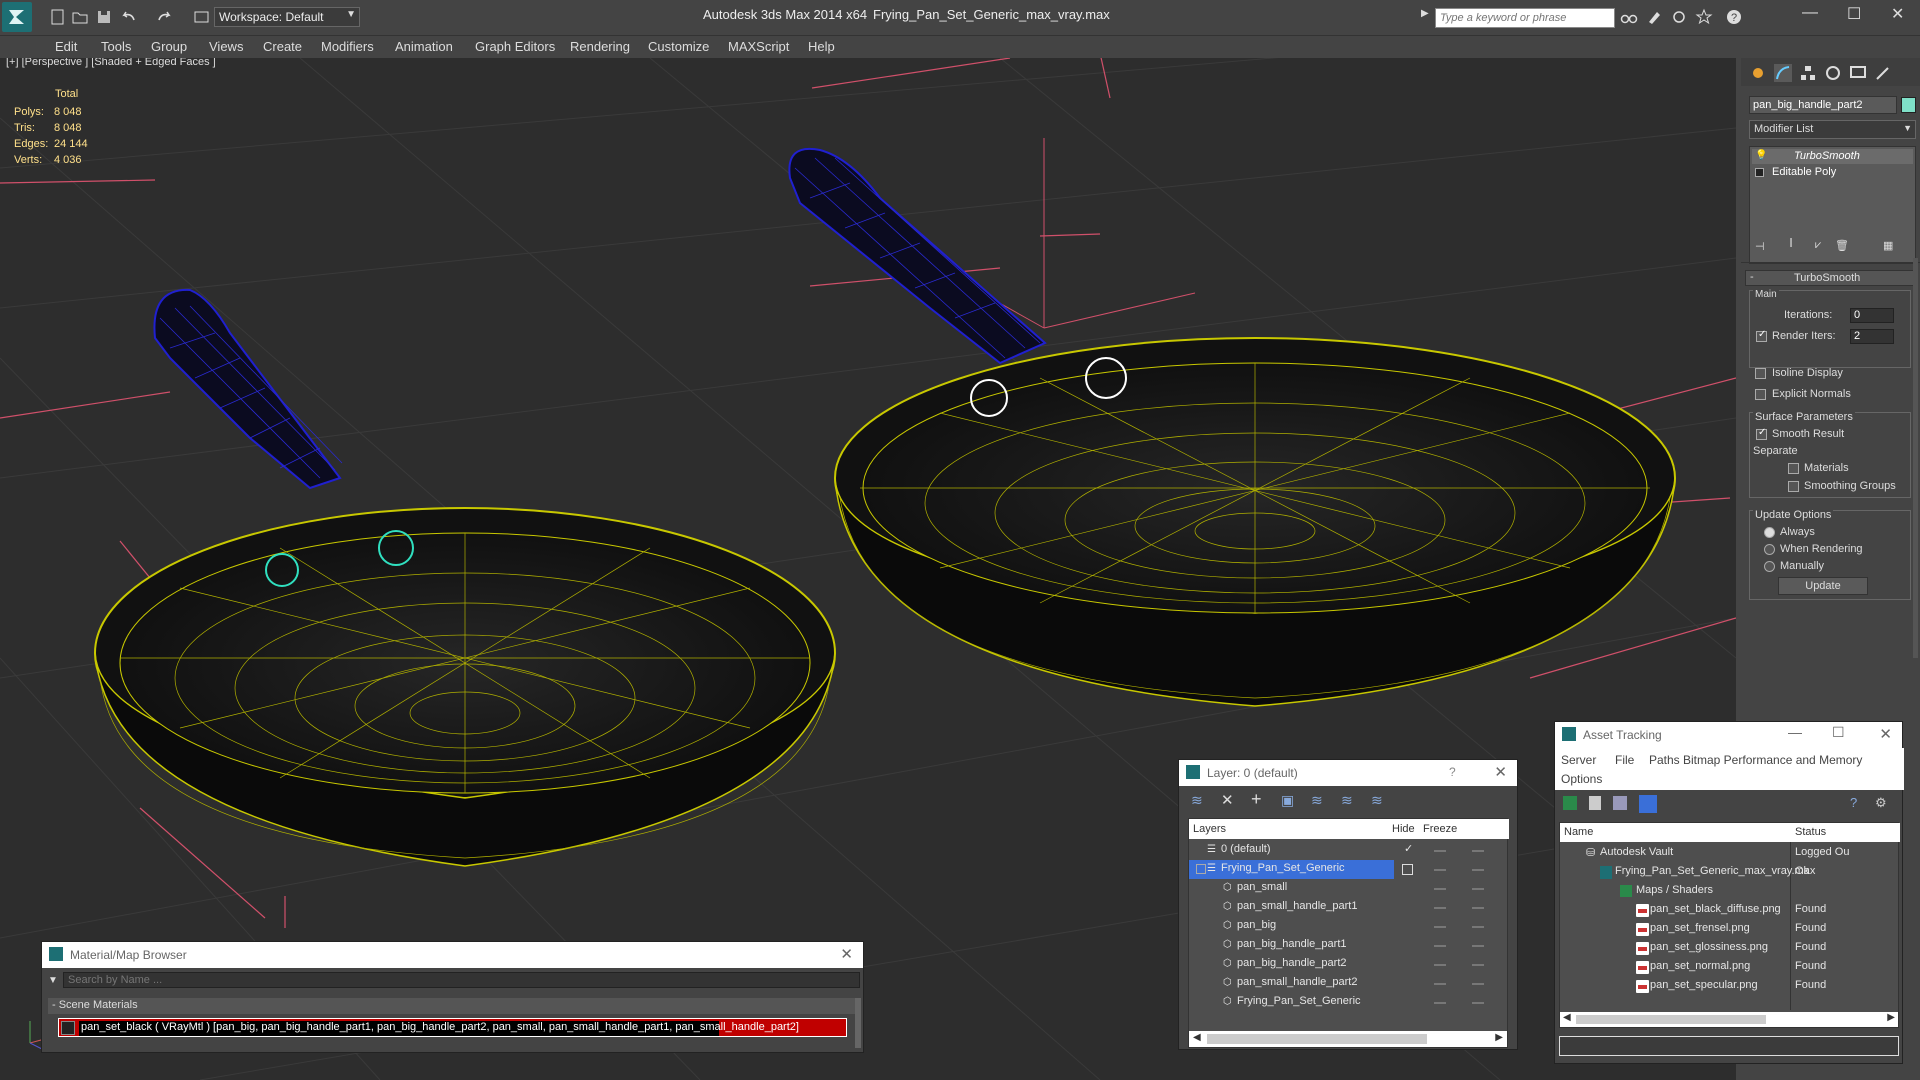 The height and width of the screenshot is (1080, 1920). Describe the element at coordinates (1348, 926) in the screenshot. I see `layer-object-row: ⬡ pan_big` at that location.